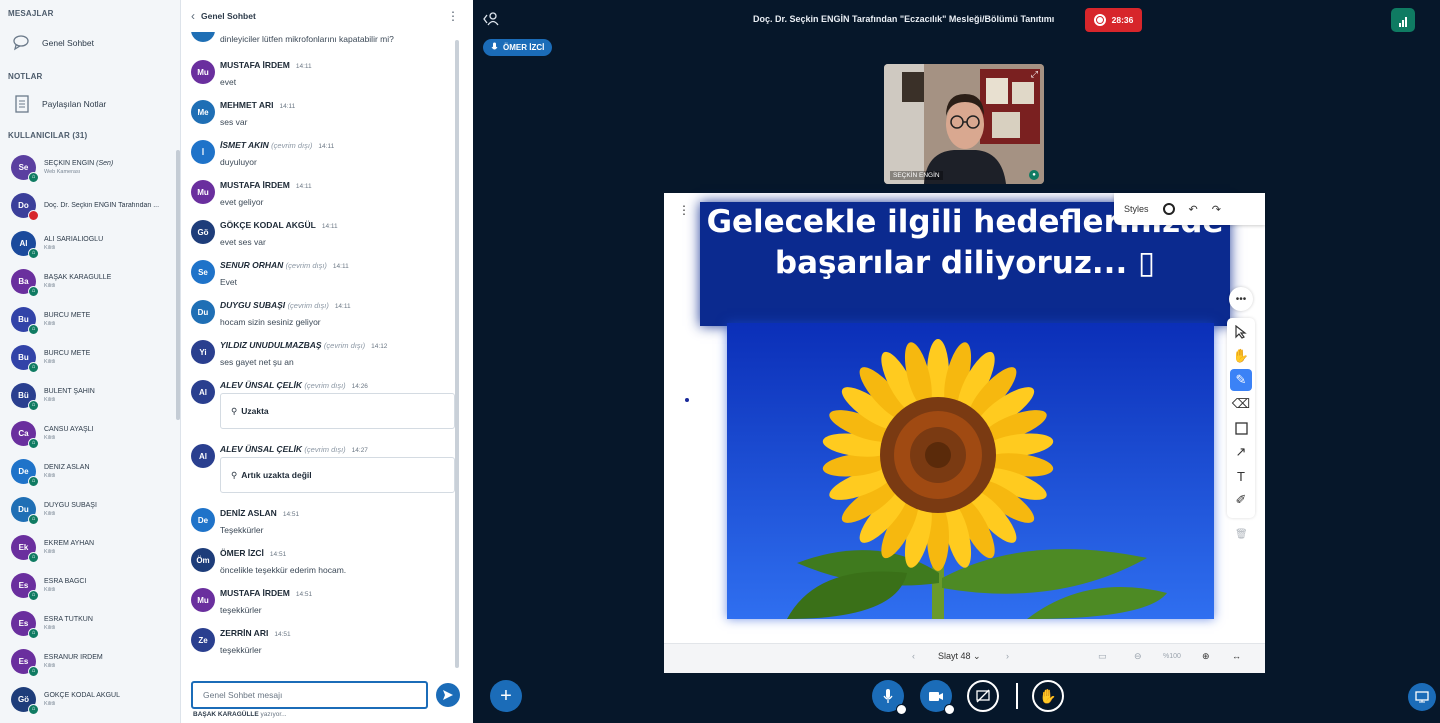 The height and width of the screenshot is (723, 1440). What do you see at coordinates (506, 696) in the screenshot?
I see `actions-button: +` at bounding box center [506, 696].